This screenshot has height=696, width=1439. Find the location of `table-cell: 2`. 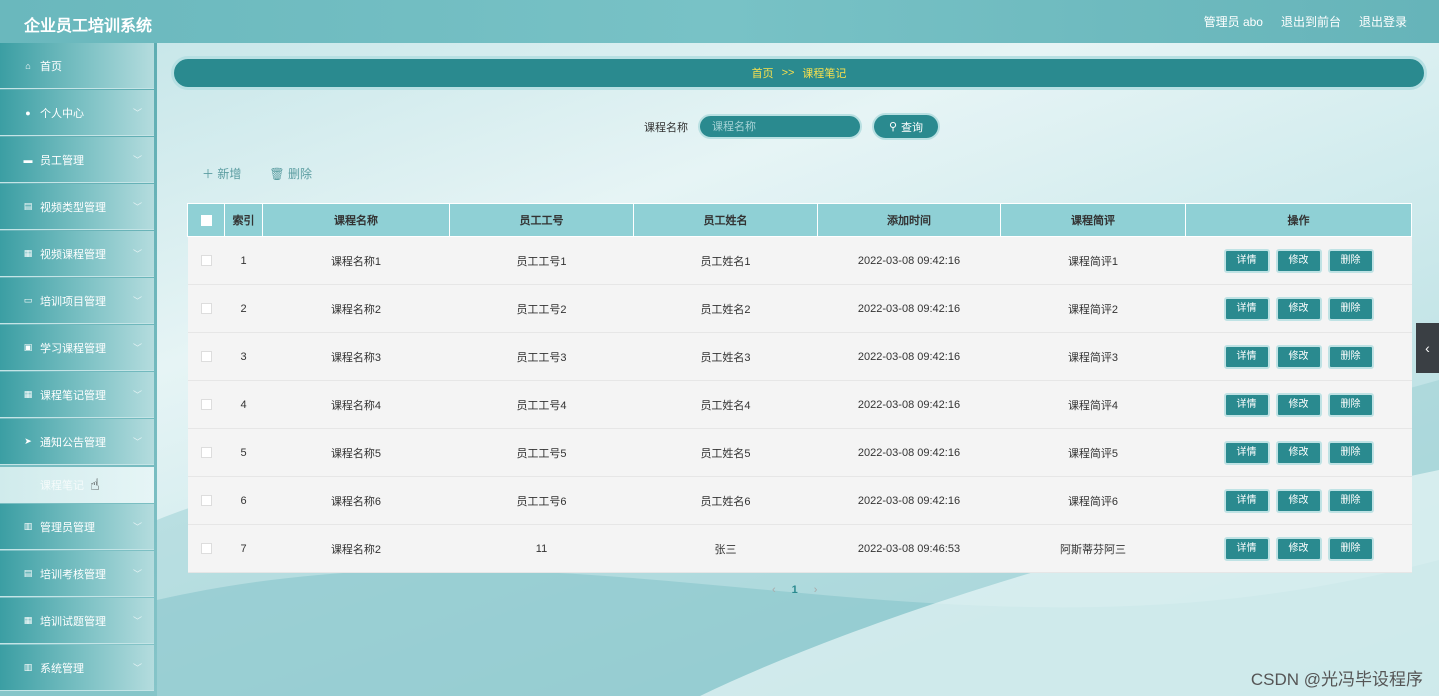

table-cell: 2 is located at coordinates (243, 308).